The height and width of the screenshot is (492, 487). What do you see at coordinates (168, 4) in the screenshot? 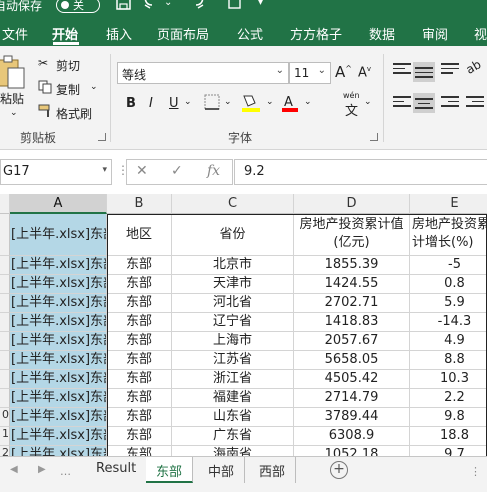
I see `undo-dropdown-icon: ⌄` at bounding box center [168, 4].